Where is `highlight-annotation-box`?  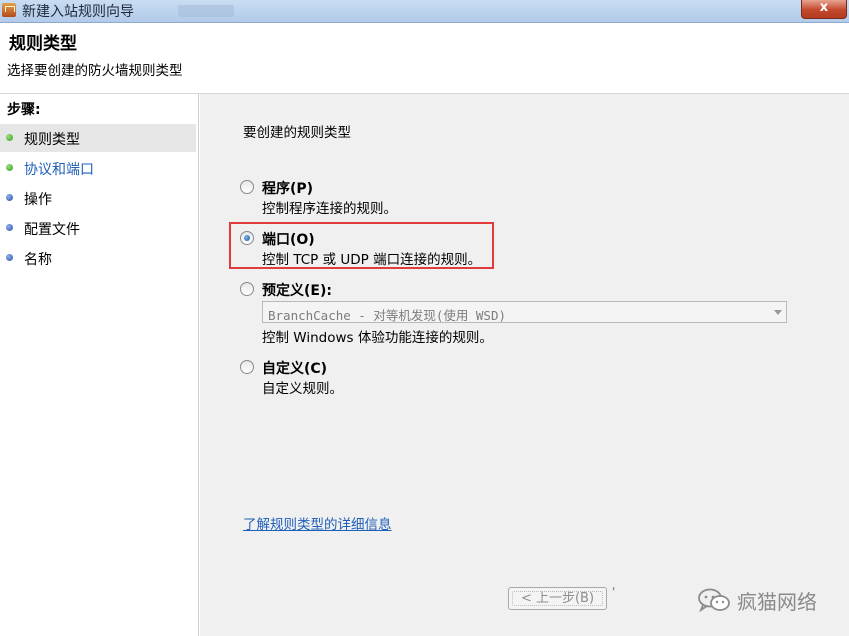 highlight-annotation-box is located at coordinates (361, 245).